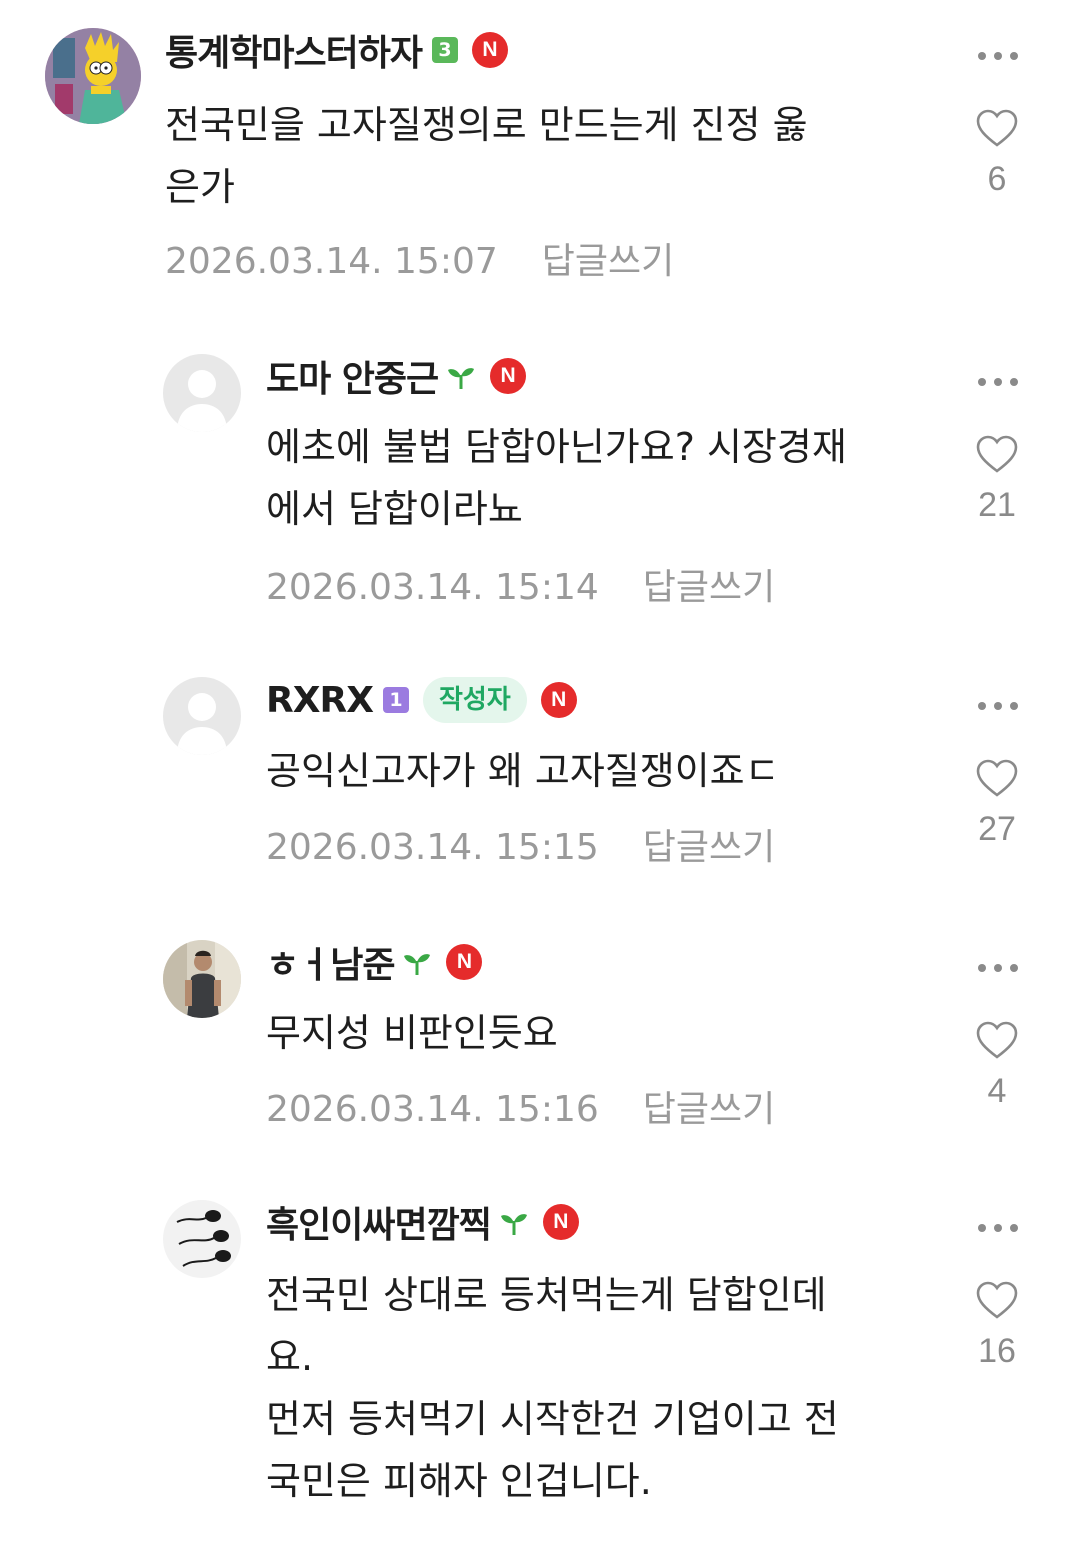 This screenshot has height=1545, width=1080. I want to click on like-count: 16, so click(997, 1351).